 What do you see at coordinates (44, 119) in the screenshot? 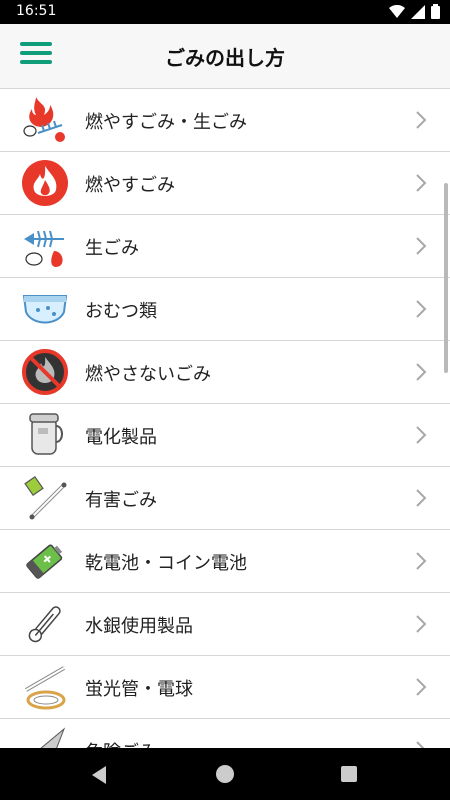
I see `fire-and-fishbone-icon` at bounding box center [44, 119].